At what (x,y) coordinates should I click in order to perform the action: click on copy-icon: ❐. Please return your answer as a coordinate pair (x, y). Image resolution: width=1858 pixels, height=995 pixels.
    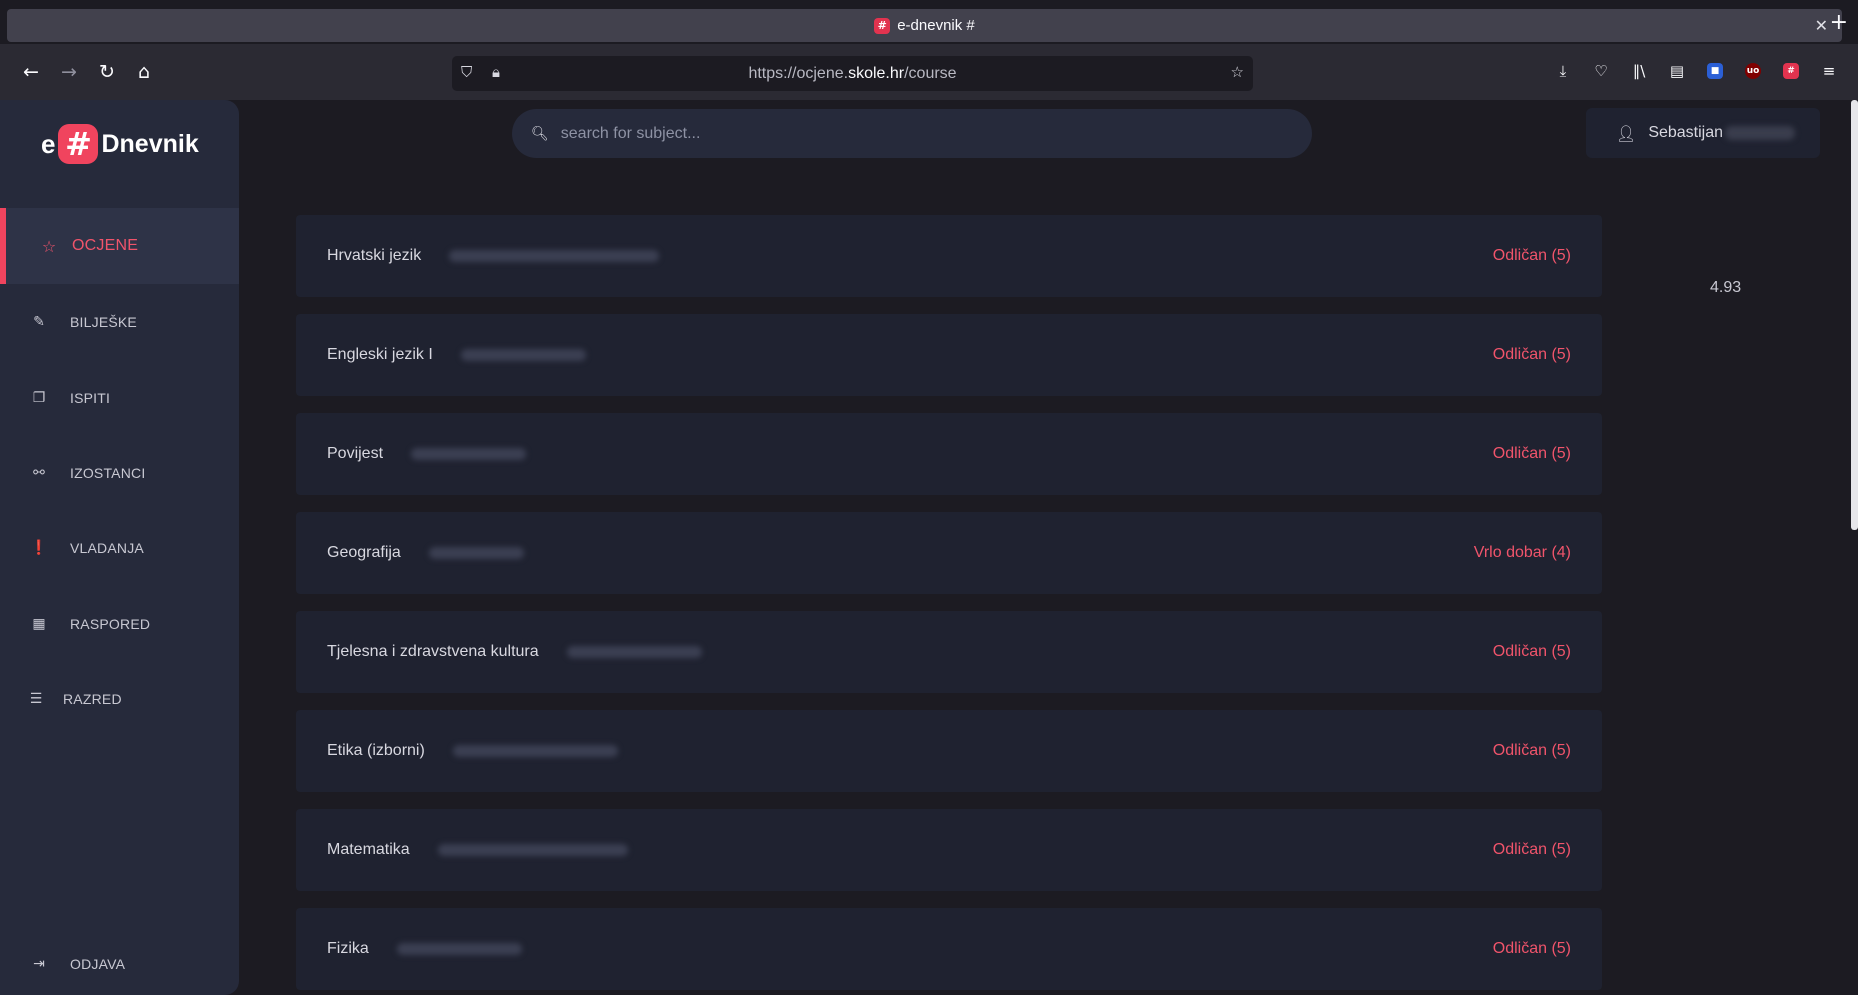
    Looking at the image, I should click on (39, 398).